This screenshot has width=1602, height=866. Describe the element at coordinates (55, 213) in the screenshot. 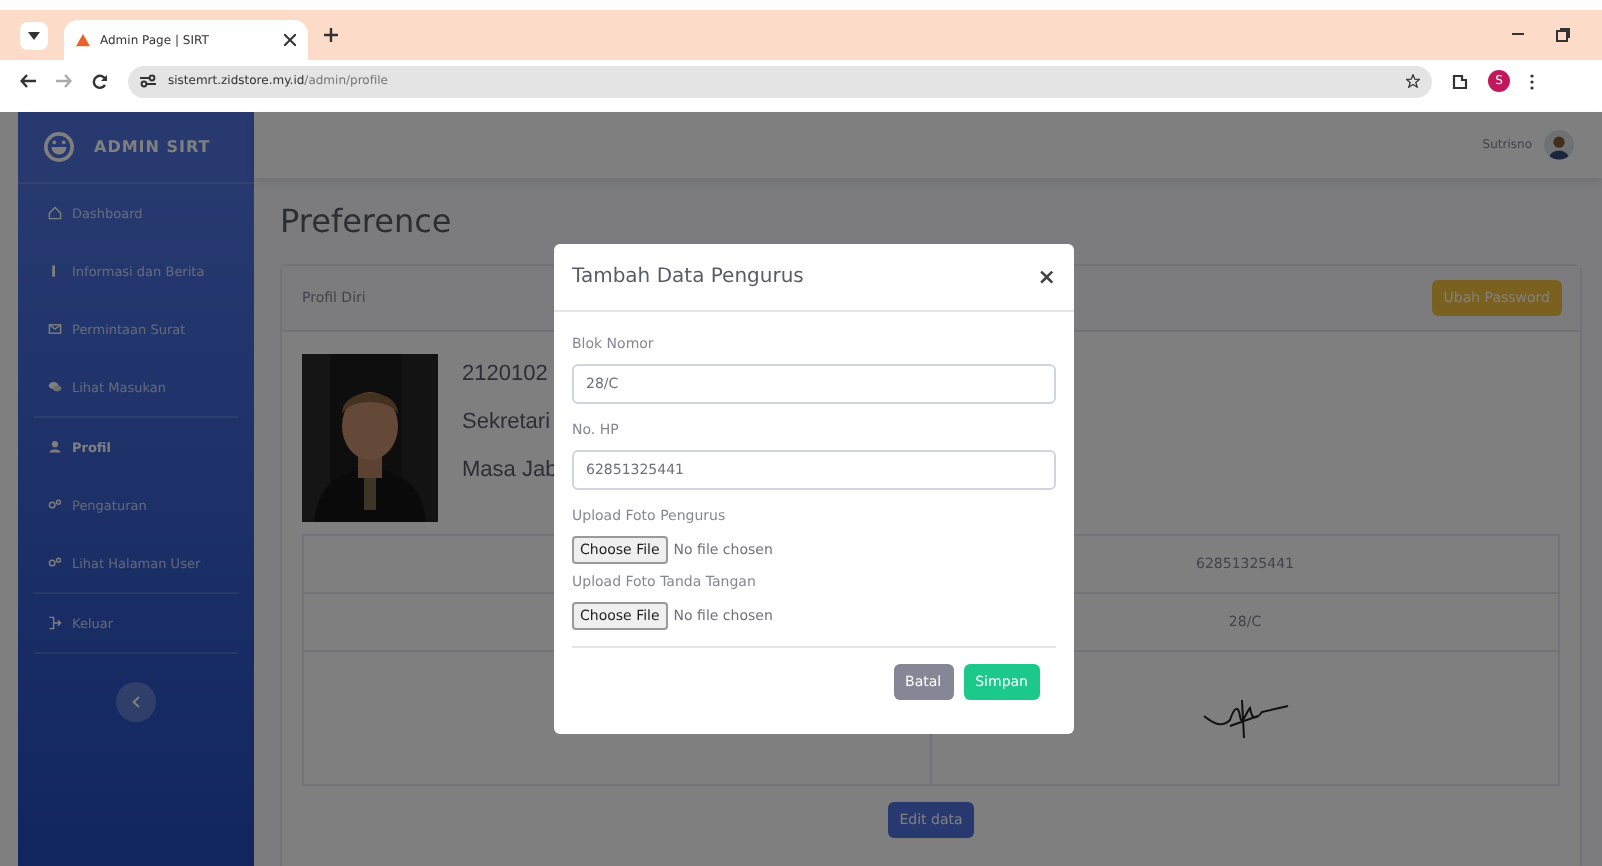

I see `home-icon` at that location.